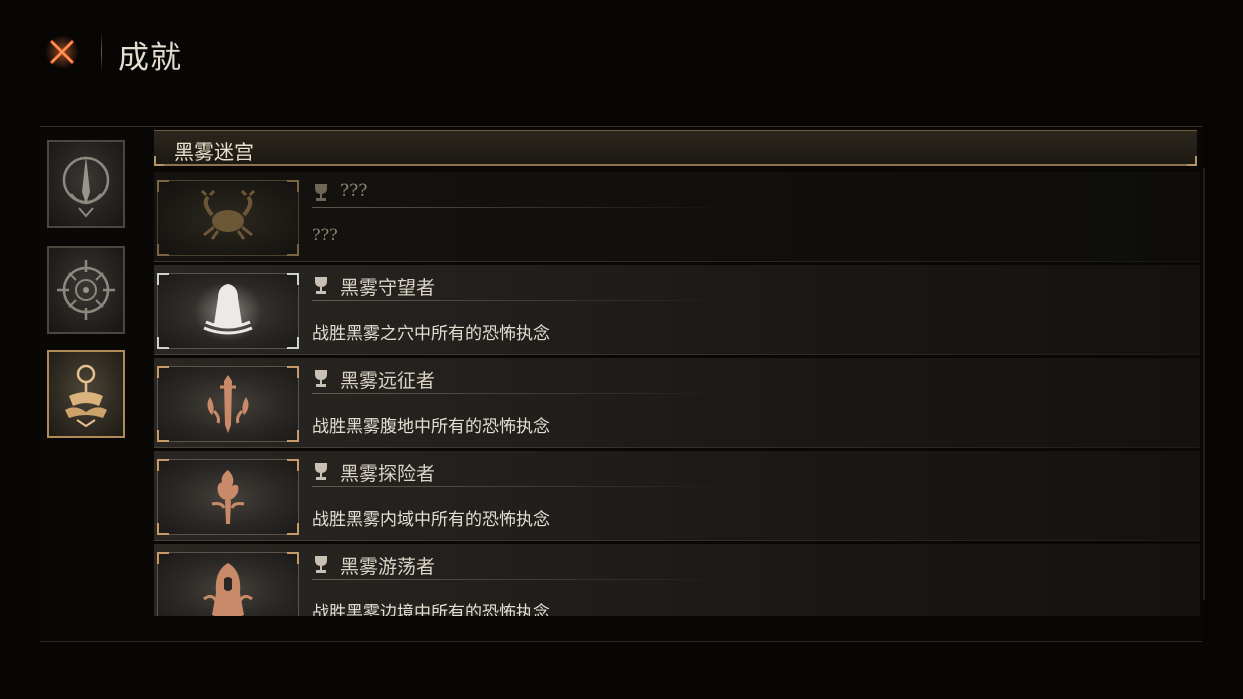 This screenshot has width=1243, height=699. I want to click on achievement-row: 黑雾游荡者 战胜黑雾边境中所有的恐怖执念, so click(677, 580).